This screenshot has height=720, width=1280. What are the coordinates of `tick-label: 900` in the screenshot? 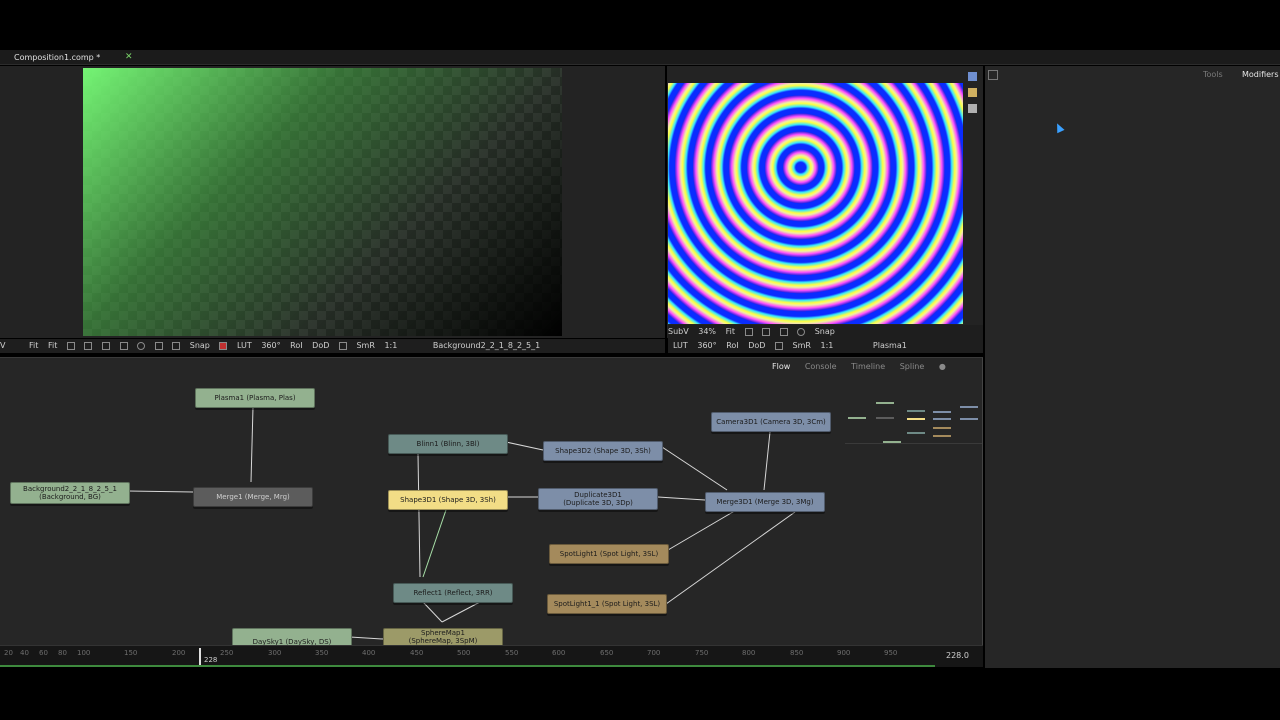 It's located at (844, 653).